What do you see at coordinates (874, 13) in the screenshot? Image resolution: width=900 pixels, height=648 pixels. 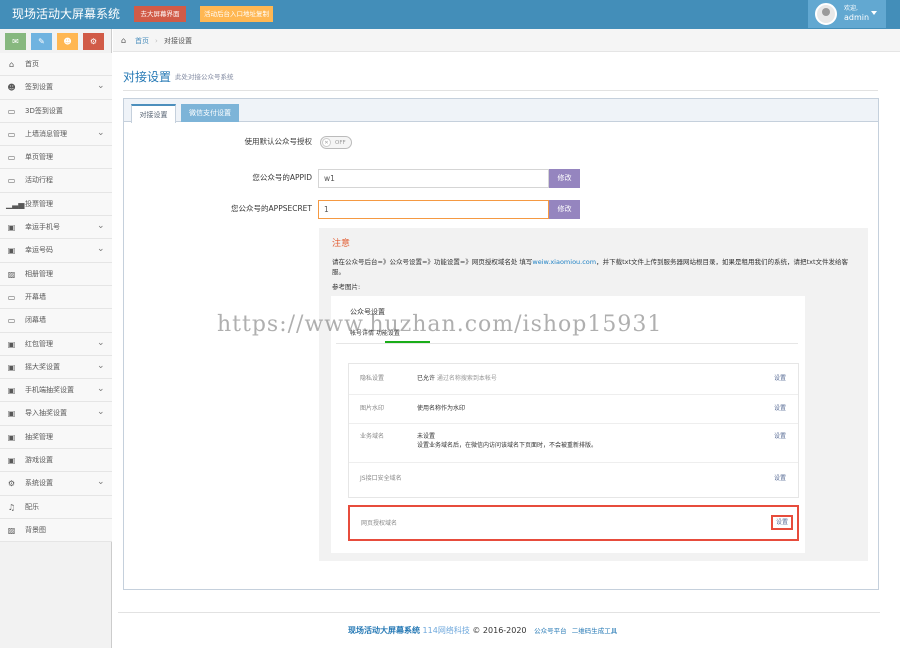 I see `caret-down-icon` at bounding box center [874, 13].